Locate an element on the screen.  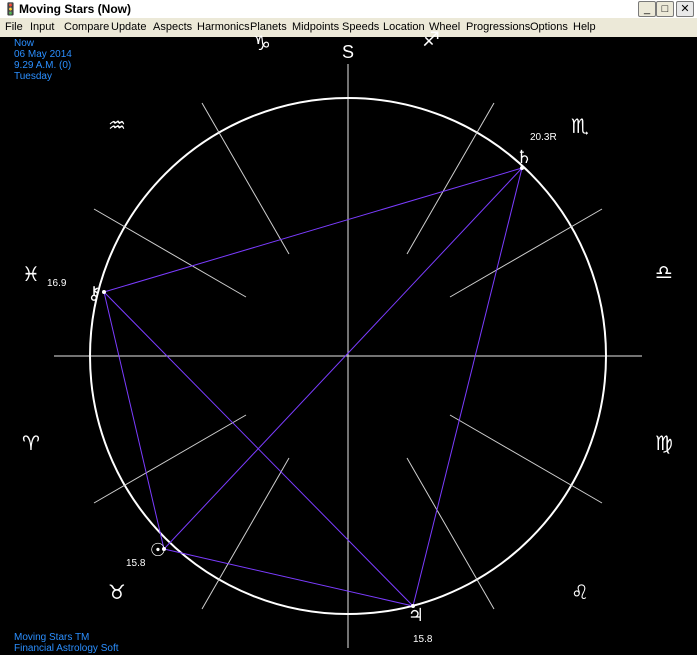
spoke-lower-left-steep is located at coordinates (245, 533).